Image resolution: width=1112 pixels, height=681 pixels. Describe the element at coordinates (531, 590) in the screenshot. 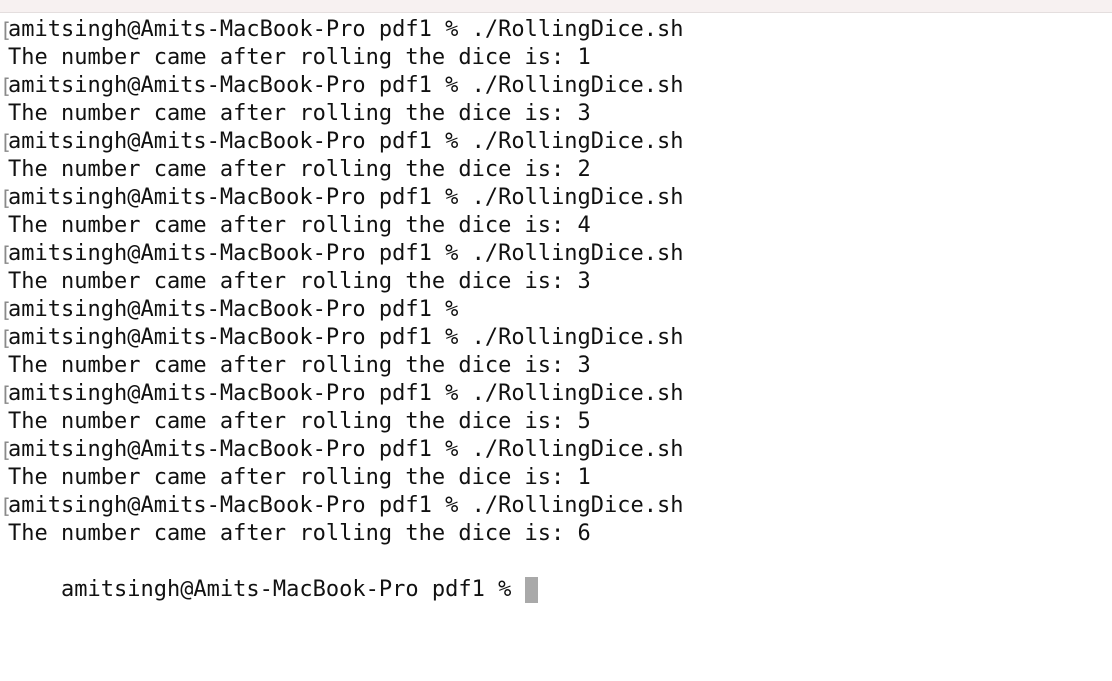

I see `text-cursor` at that location.